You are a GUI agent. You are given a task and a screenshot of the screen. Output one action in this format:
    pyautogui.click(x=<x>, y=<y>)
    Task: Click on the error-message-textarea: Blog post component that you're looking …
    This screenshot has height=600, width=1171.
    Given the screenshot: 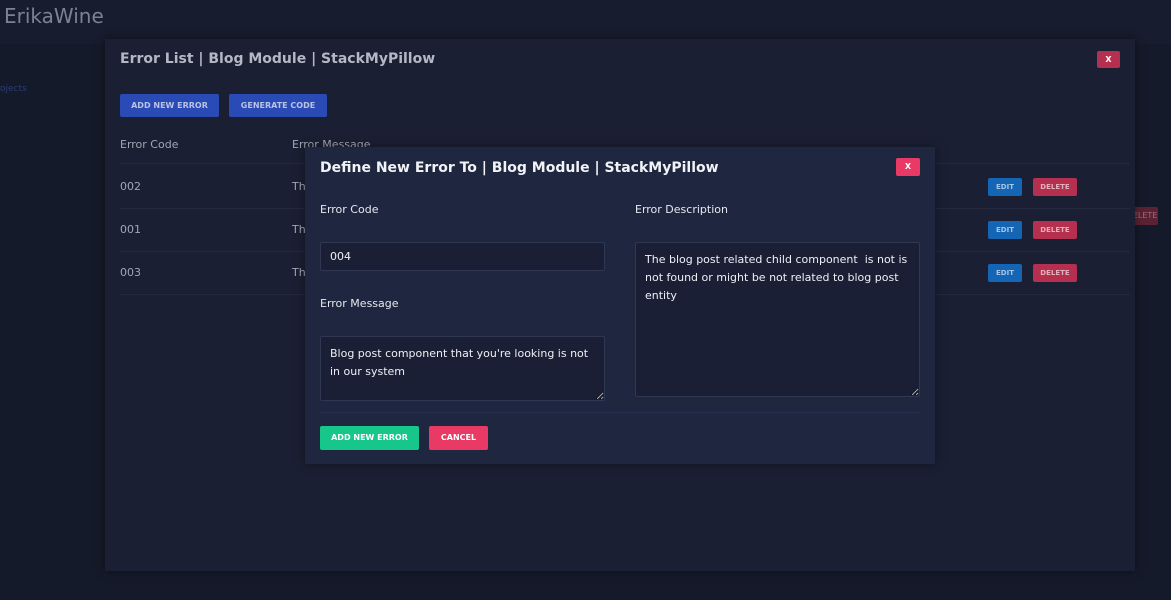 What is the action you would take?
    pyautogui.click(x=462, y=368)
    